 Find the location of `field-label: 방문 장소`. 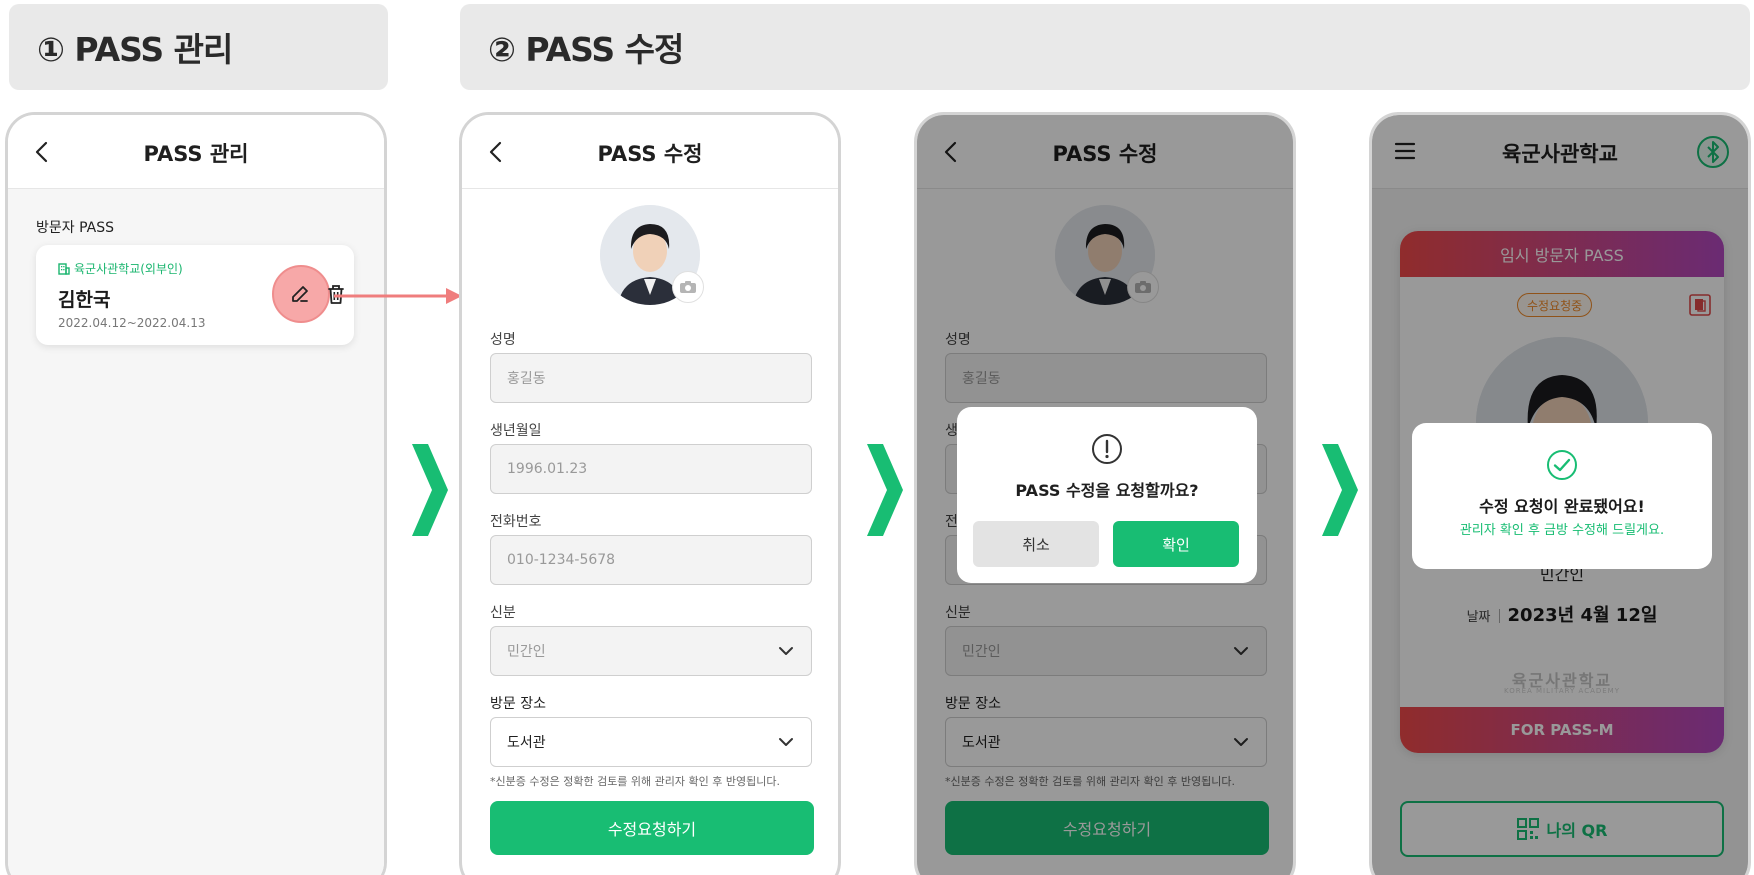

field-label: 방문 장소 is located at coordinates (518, 704).